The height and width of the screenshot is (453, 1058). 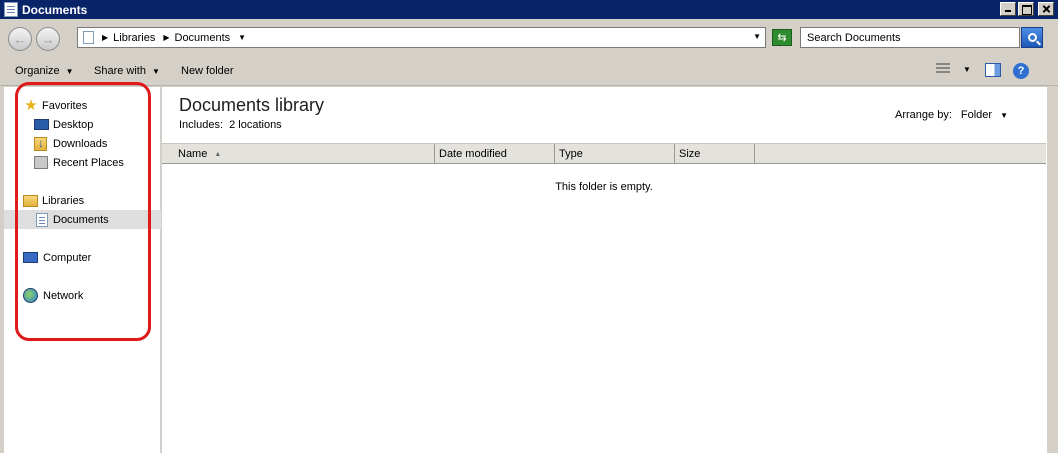 What do you see at coordinates (88, 37) in the screenshot?
I see `library-icon` at bounding box center [88, 37].